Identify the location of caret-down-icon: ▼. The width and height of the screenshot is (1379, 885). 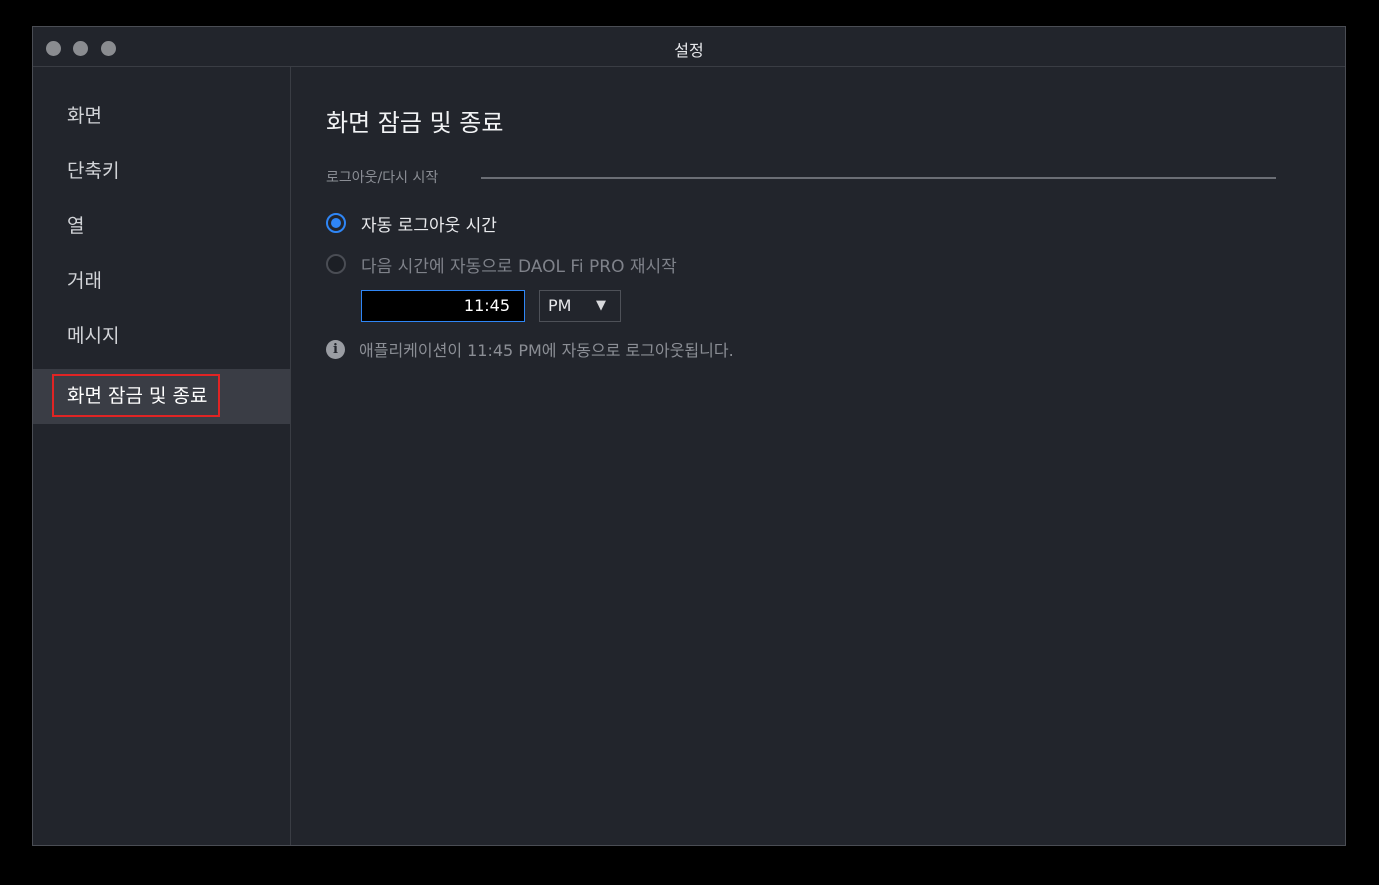
(601, 305).